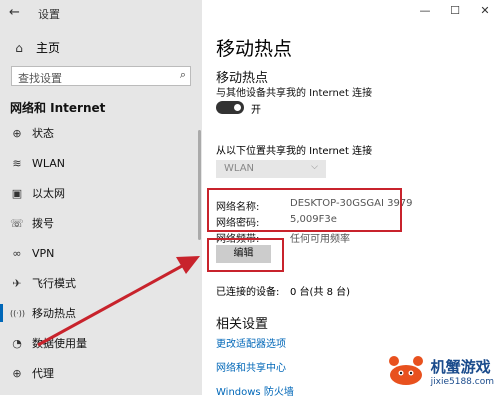  Describe the element at coordinates (43, 223) in the screenshot. I see `sidebar-item-label: 拨号` at that location.